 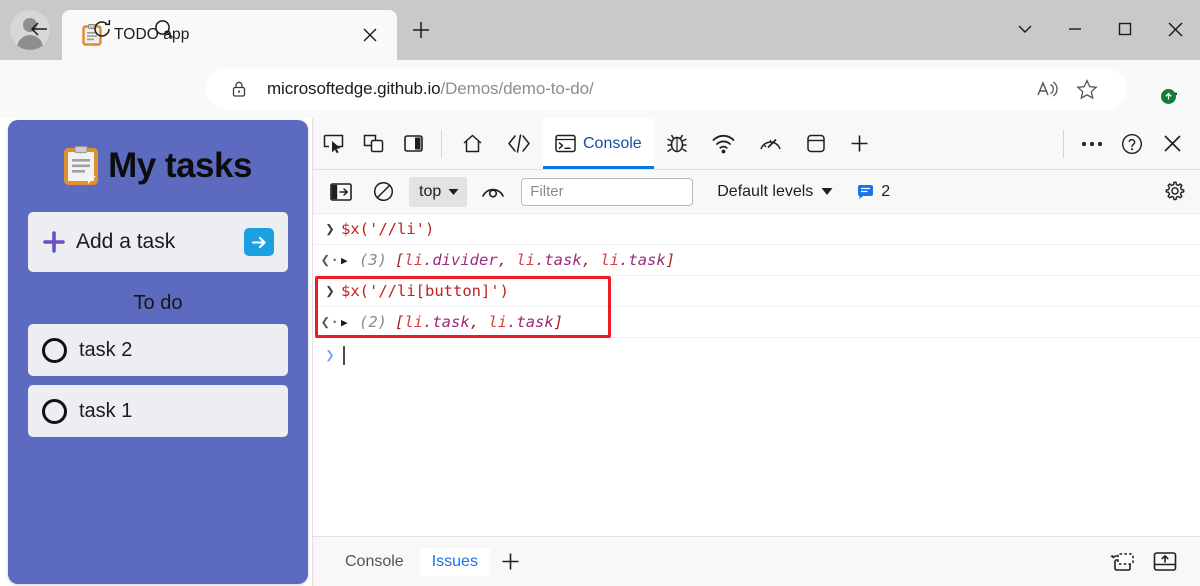 I want to click on update-available-badge, so click(x=1168, y=96).